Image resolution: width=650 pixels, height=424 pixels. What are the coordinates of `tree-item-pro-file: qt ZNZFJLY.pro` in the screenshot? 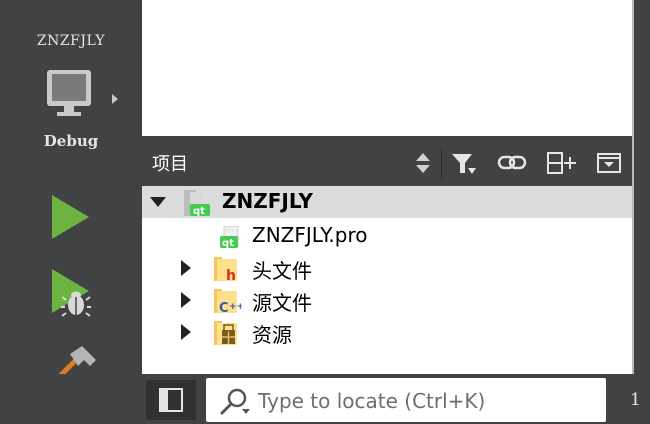 It's located at (387, 236).